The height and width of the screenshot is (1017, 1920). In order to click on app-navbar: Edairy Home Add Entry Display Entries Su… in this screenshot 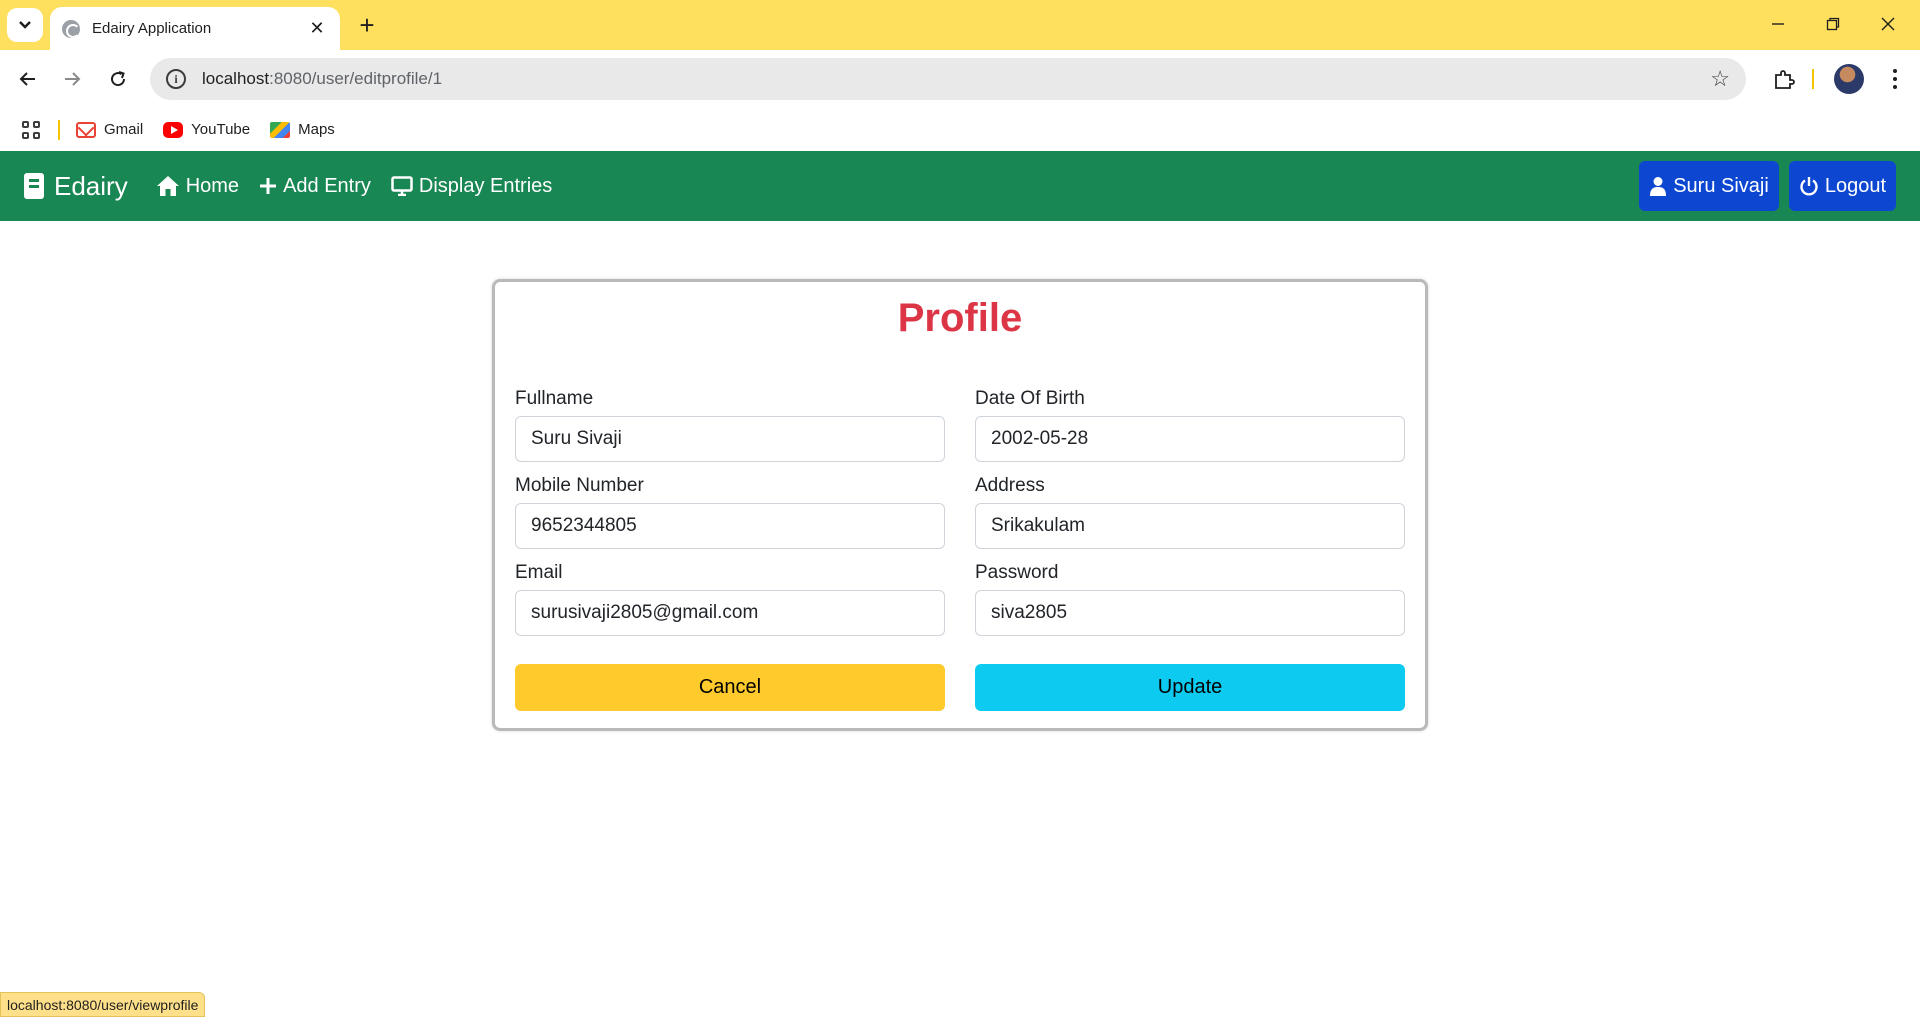, I will do `click(960, 186)`.